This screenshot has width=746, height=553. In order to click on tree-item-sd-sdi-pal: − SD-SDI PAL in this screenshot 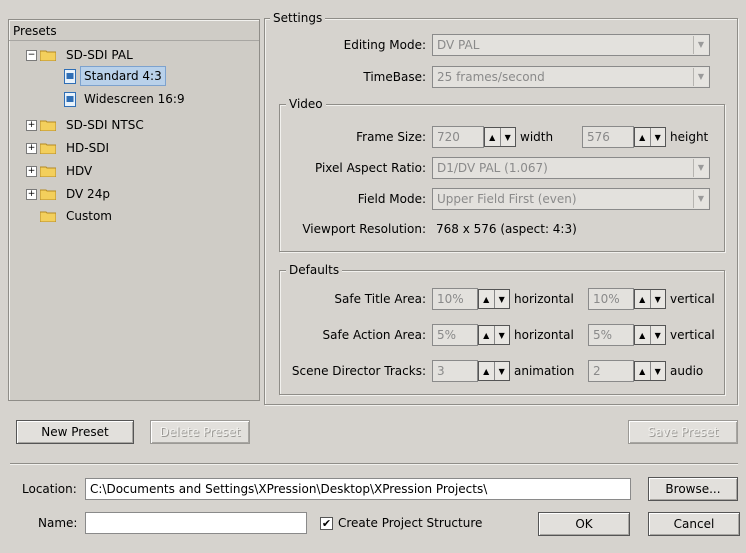, I will do `click(127, 55)`.